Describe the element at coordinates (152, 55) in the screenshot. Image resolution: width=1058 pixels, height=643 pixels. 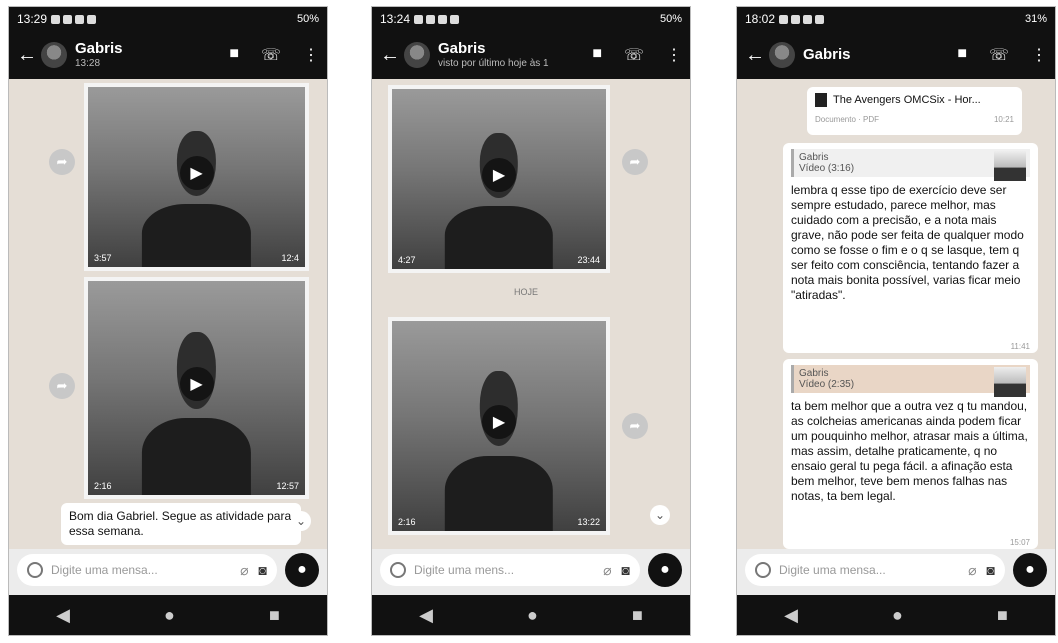
I see `contact-info: Gabris 13:28` at that location.